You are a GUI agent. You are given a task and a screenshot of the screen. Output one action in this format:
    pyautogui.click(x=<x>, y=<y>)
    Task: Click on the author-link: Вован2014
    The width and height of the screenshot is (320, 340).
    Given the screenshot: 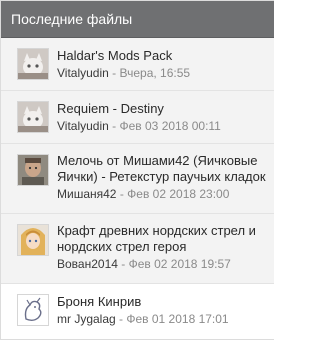 What is the action you would take?
    pyautogui.click(x=87, y=264)
    